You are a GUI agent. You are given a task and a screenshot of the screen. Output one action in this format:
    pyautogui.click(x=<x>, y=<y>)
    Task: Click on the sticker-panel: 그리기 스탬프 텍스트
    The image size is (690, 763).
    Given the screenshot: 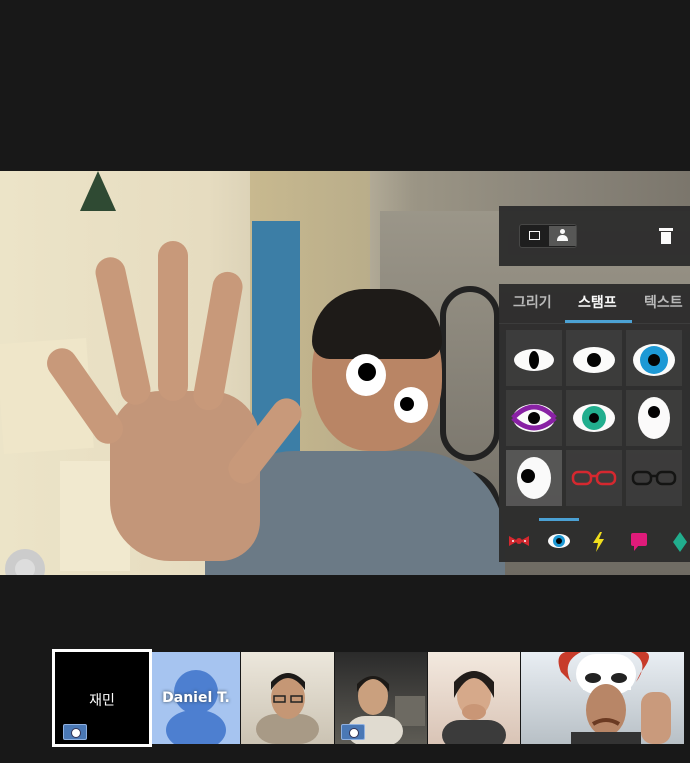 What is the action you would take?
    pyautogui.click(x=594, y=423)
    